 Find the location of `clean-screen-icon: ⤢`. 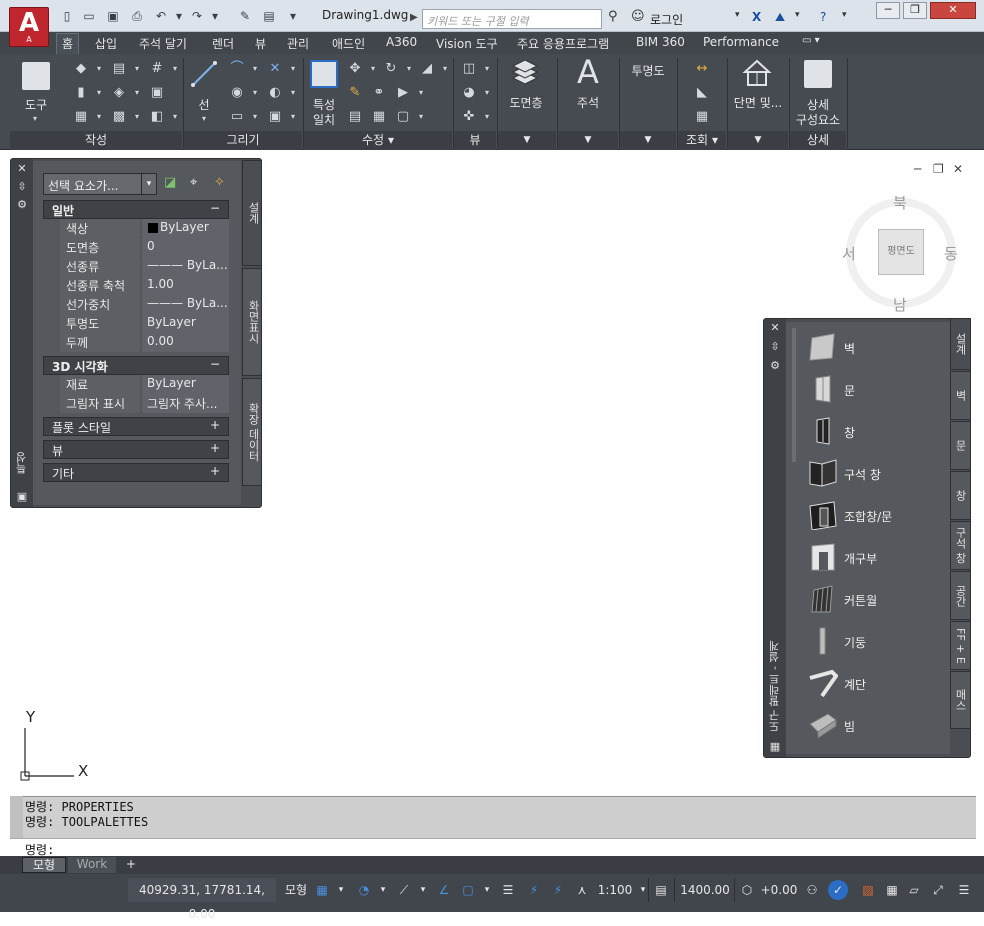

clean-screen-icon: ⤢ is located at coordinates (938, 890).